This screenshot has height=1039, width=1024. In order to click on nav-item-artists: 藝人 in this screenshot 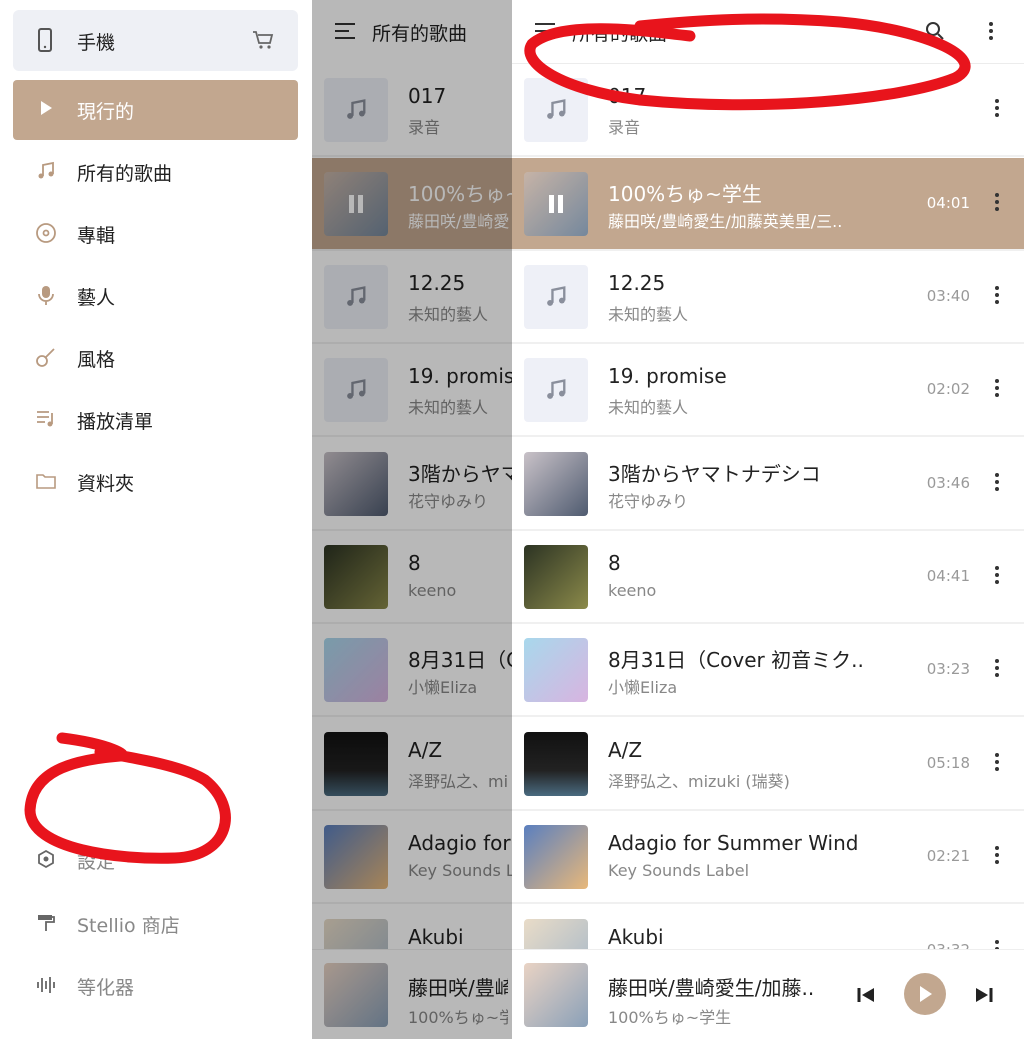, I will do `click(155, 296)`.